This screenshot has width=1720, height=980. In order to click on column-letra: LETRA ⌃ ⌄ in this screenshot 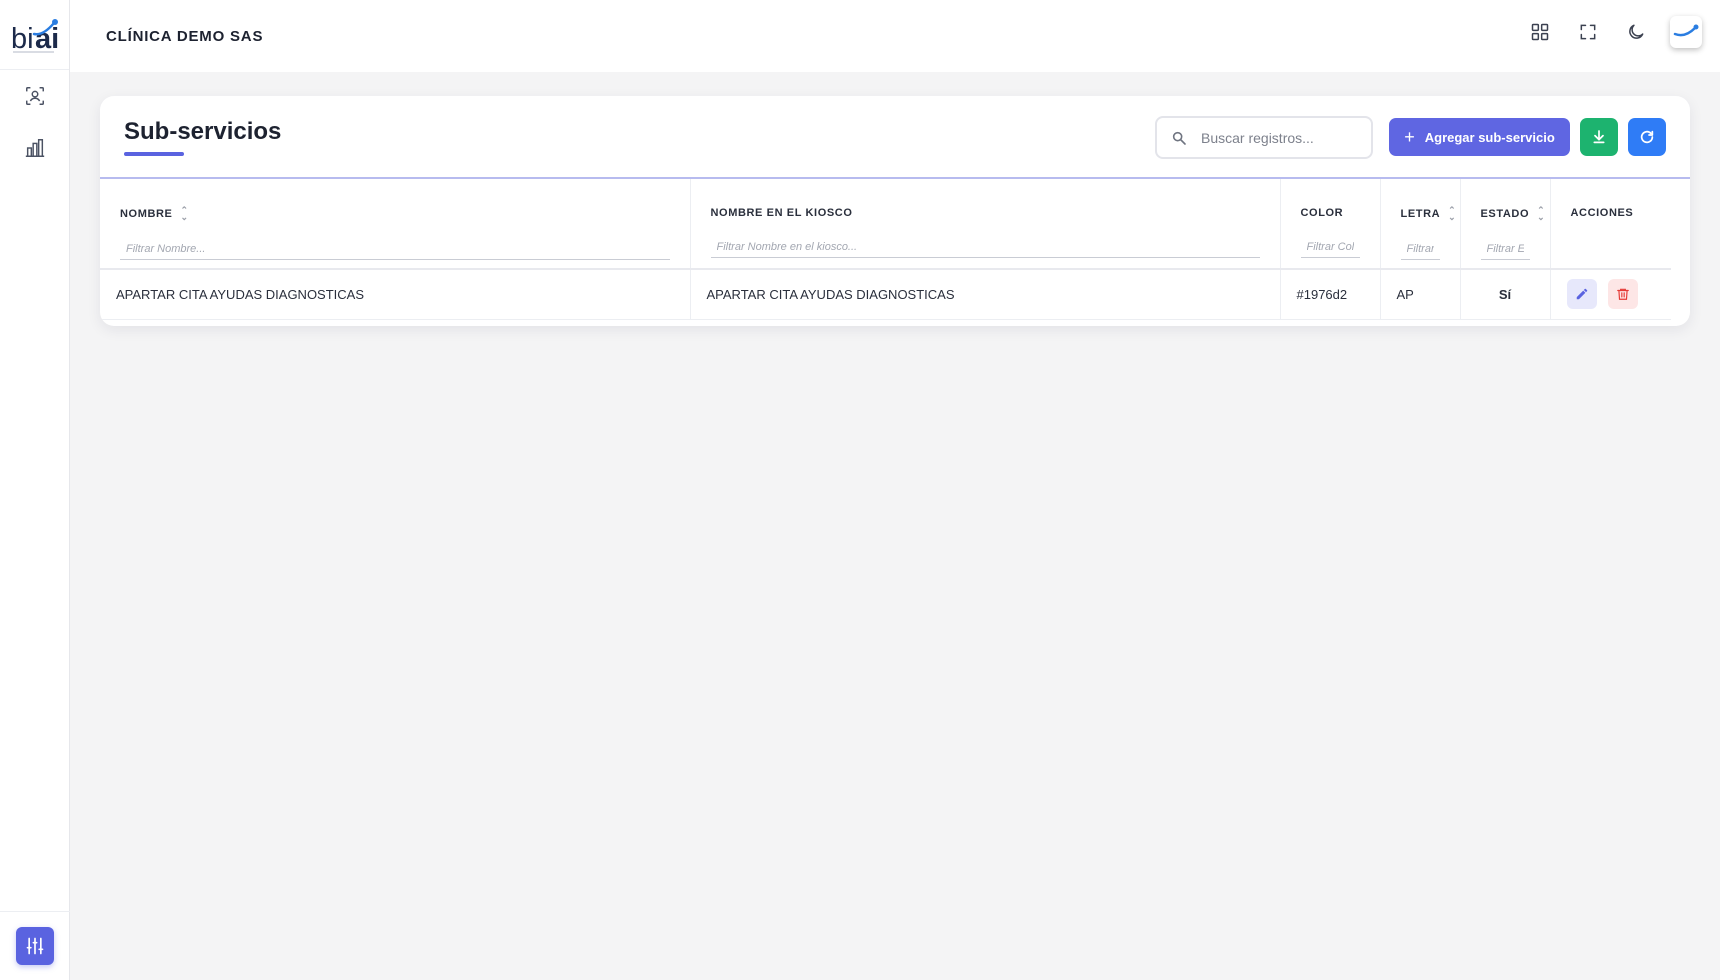, I will do `click(1420, 224)`.